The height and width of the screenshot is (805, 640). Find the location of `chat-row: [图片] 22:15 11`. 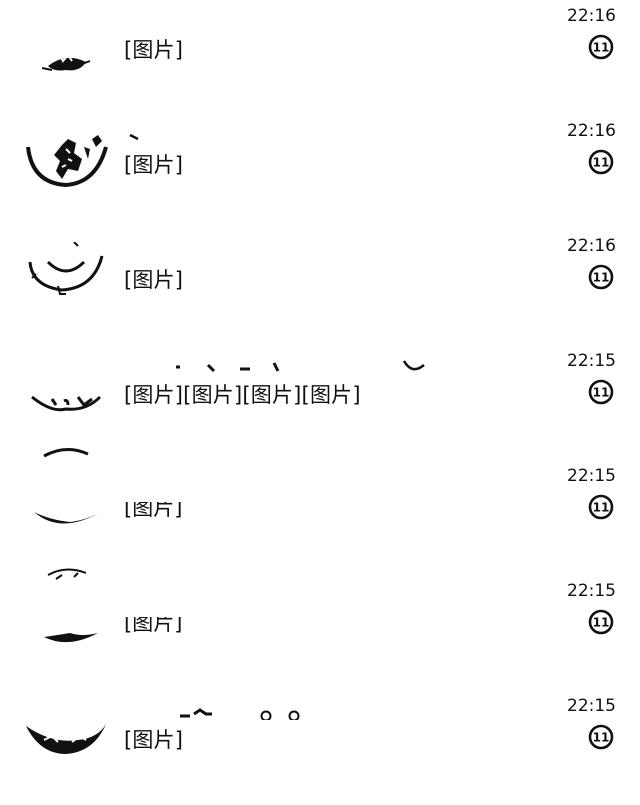

chat-row: [图片] 22:15 11 is located at coordinates (320, 747).